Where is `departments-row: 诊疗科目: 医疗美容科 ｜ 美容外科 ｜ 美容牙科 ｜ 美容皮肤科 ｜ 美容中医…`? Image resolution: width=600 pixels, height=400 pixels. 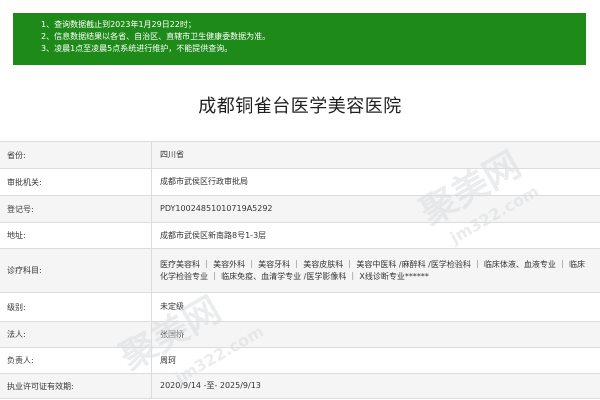 departments-row: 诊疗科目: 医疗美容科 ｜ 美容外科 ｜ 美容牙科 ｜ 美容皮肤科 ｜ 美容中医… is located at coordinates (300, 271).